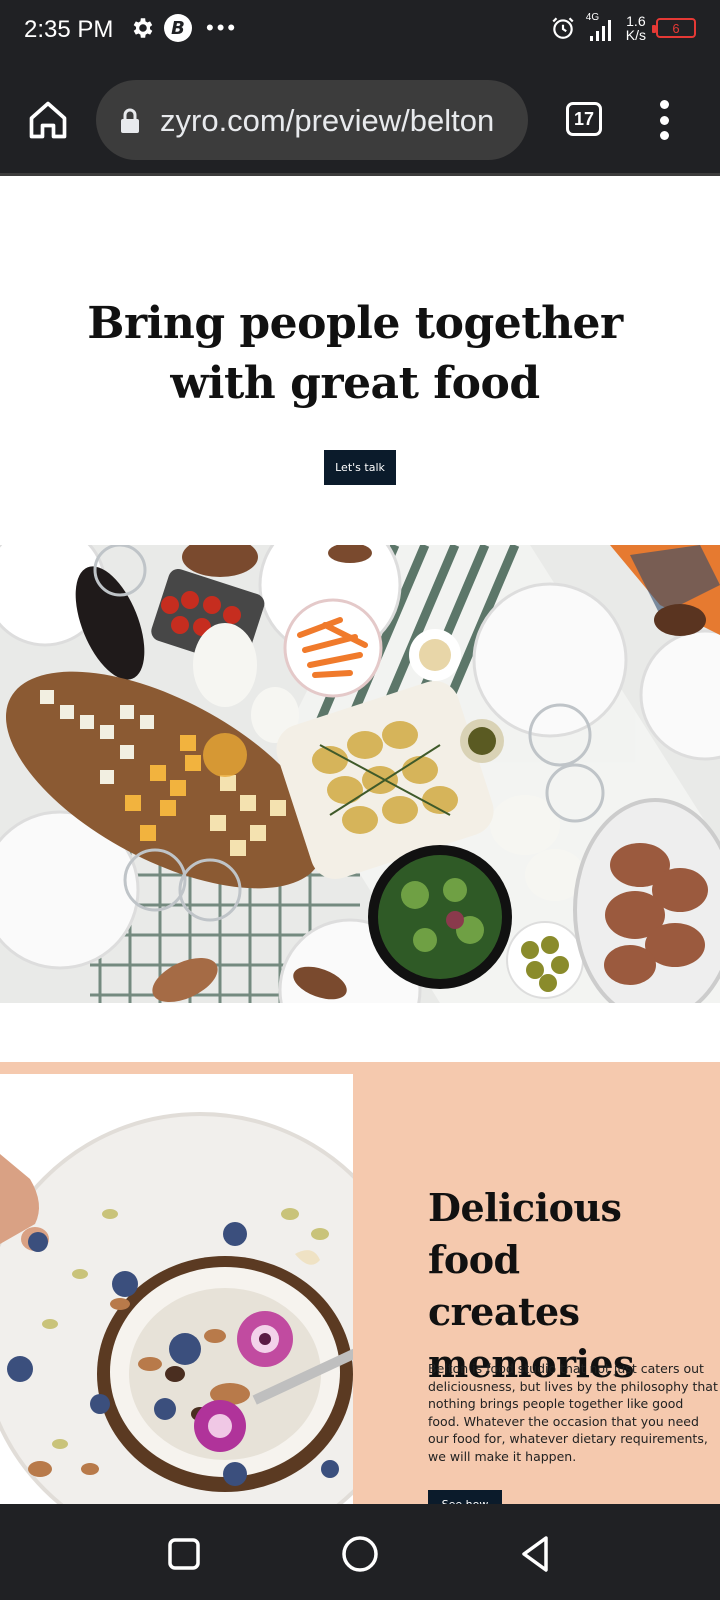 This screenshot has width=720, height=1600. Describe the element at coordinates (130, 120) in the screenshot. I see `lock-icon` at that location.